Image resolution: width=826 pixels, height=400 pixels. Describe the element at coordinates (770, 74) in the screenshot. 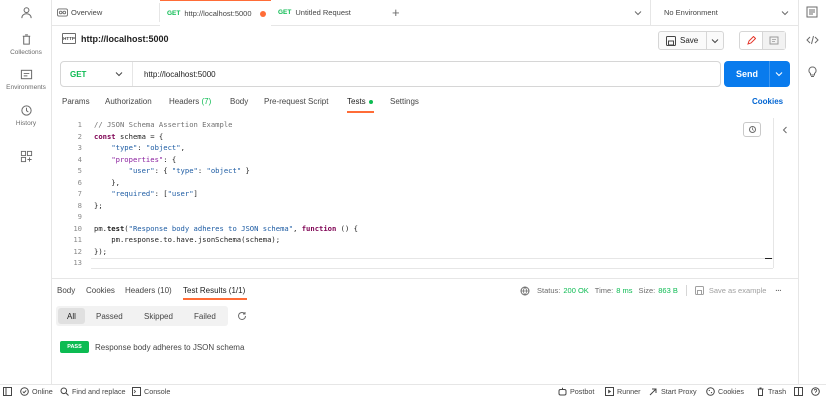

I see `send-divider` at that location.